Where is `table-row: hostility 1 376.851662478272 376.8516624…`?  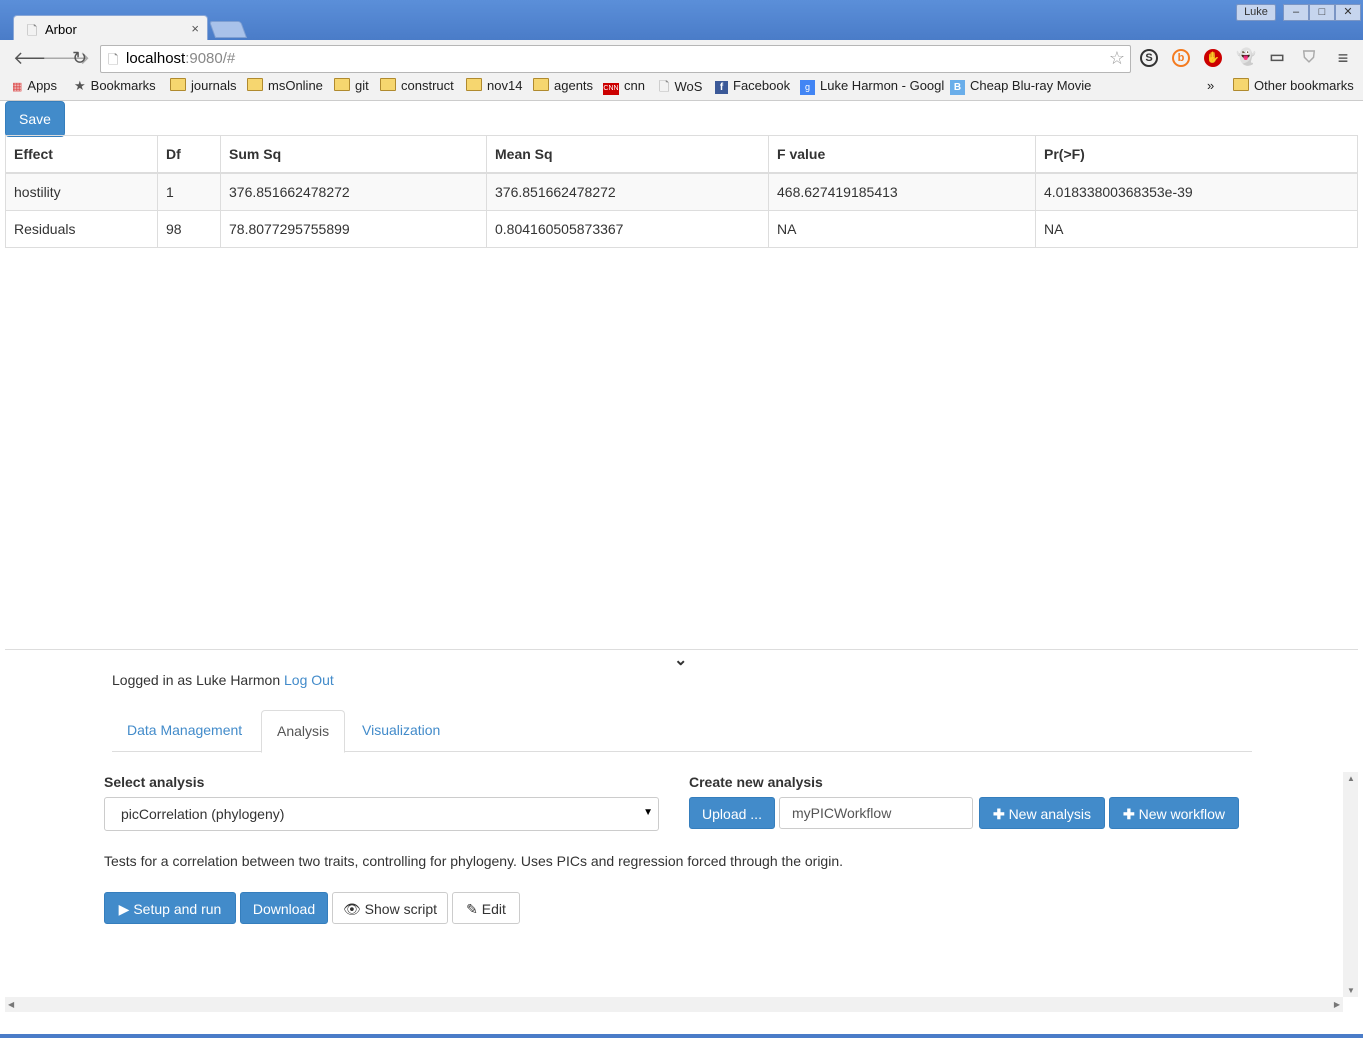 table-row: hostility 1 376.851662478272 376.8516624… is located at coordinates (681, 191).